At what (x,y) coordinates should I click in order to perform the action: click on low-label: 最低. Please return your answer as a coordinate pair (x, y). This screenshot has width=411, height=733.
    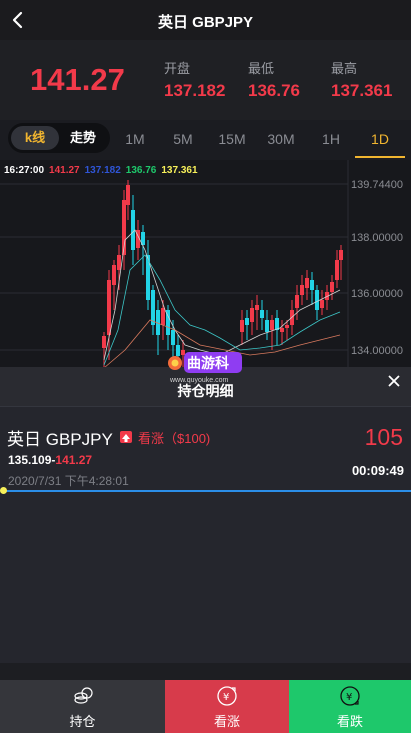
    Looking at the image, I should click on (261, 68).